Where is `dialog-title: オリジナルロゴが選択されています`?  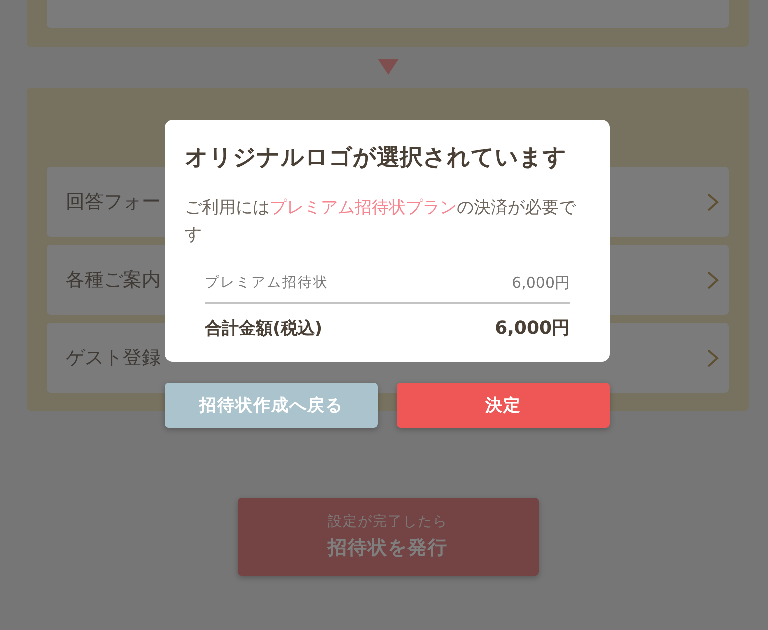
dialog-title: オリジナルロゴが選択されています is located at coordinates (376, 158).